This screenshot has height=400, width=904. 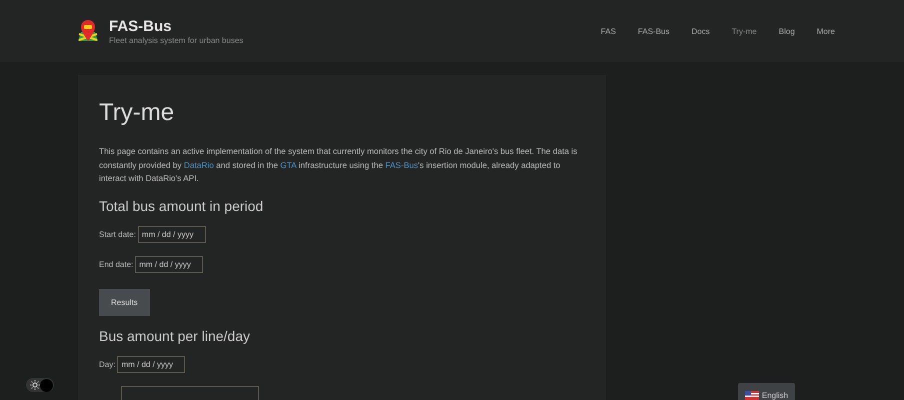 What do you see at coordinates (744, 31) in the screenshot?
I see `nav-link: Try-me` at bounding box center [744, 31].